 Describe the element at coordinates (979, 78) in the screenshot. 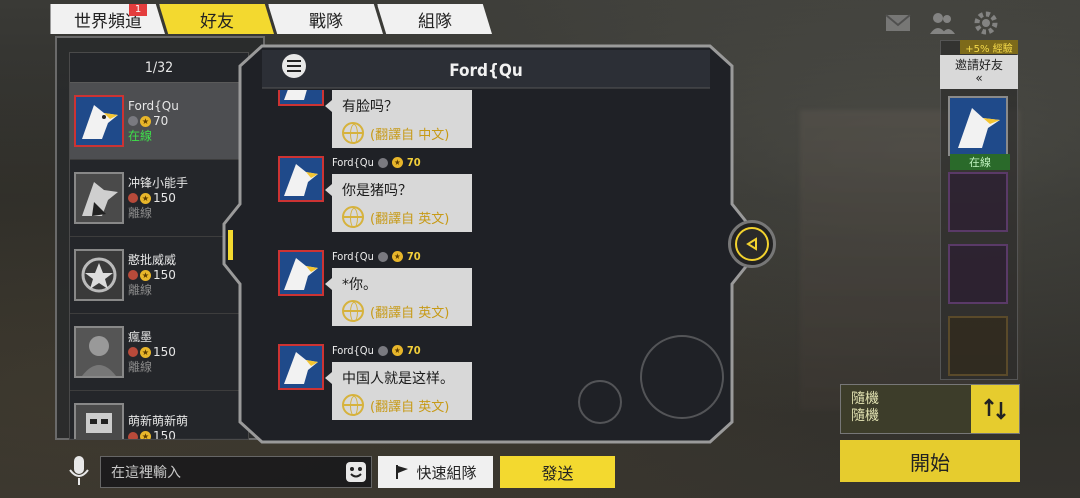

I see `double-chevron-left-icon: «` at that location.